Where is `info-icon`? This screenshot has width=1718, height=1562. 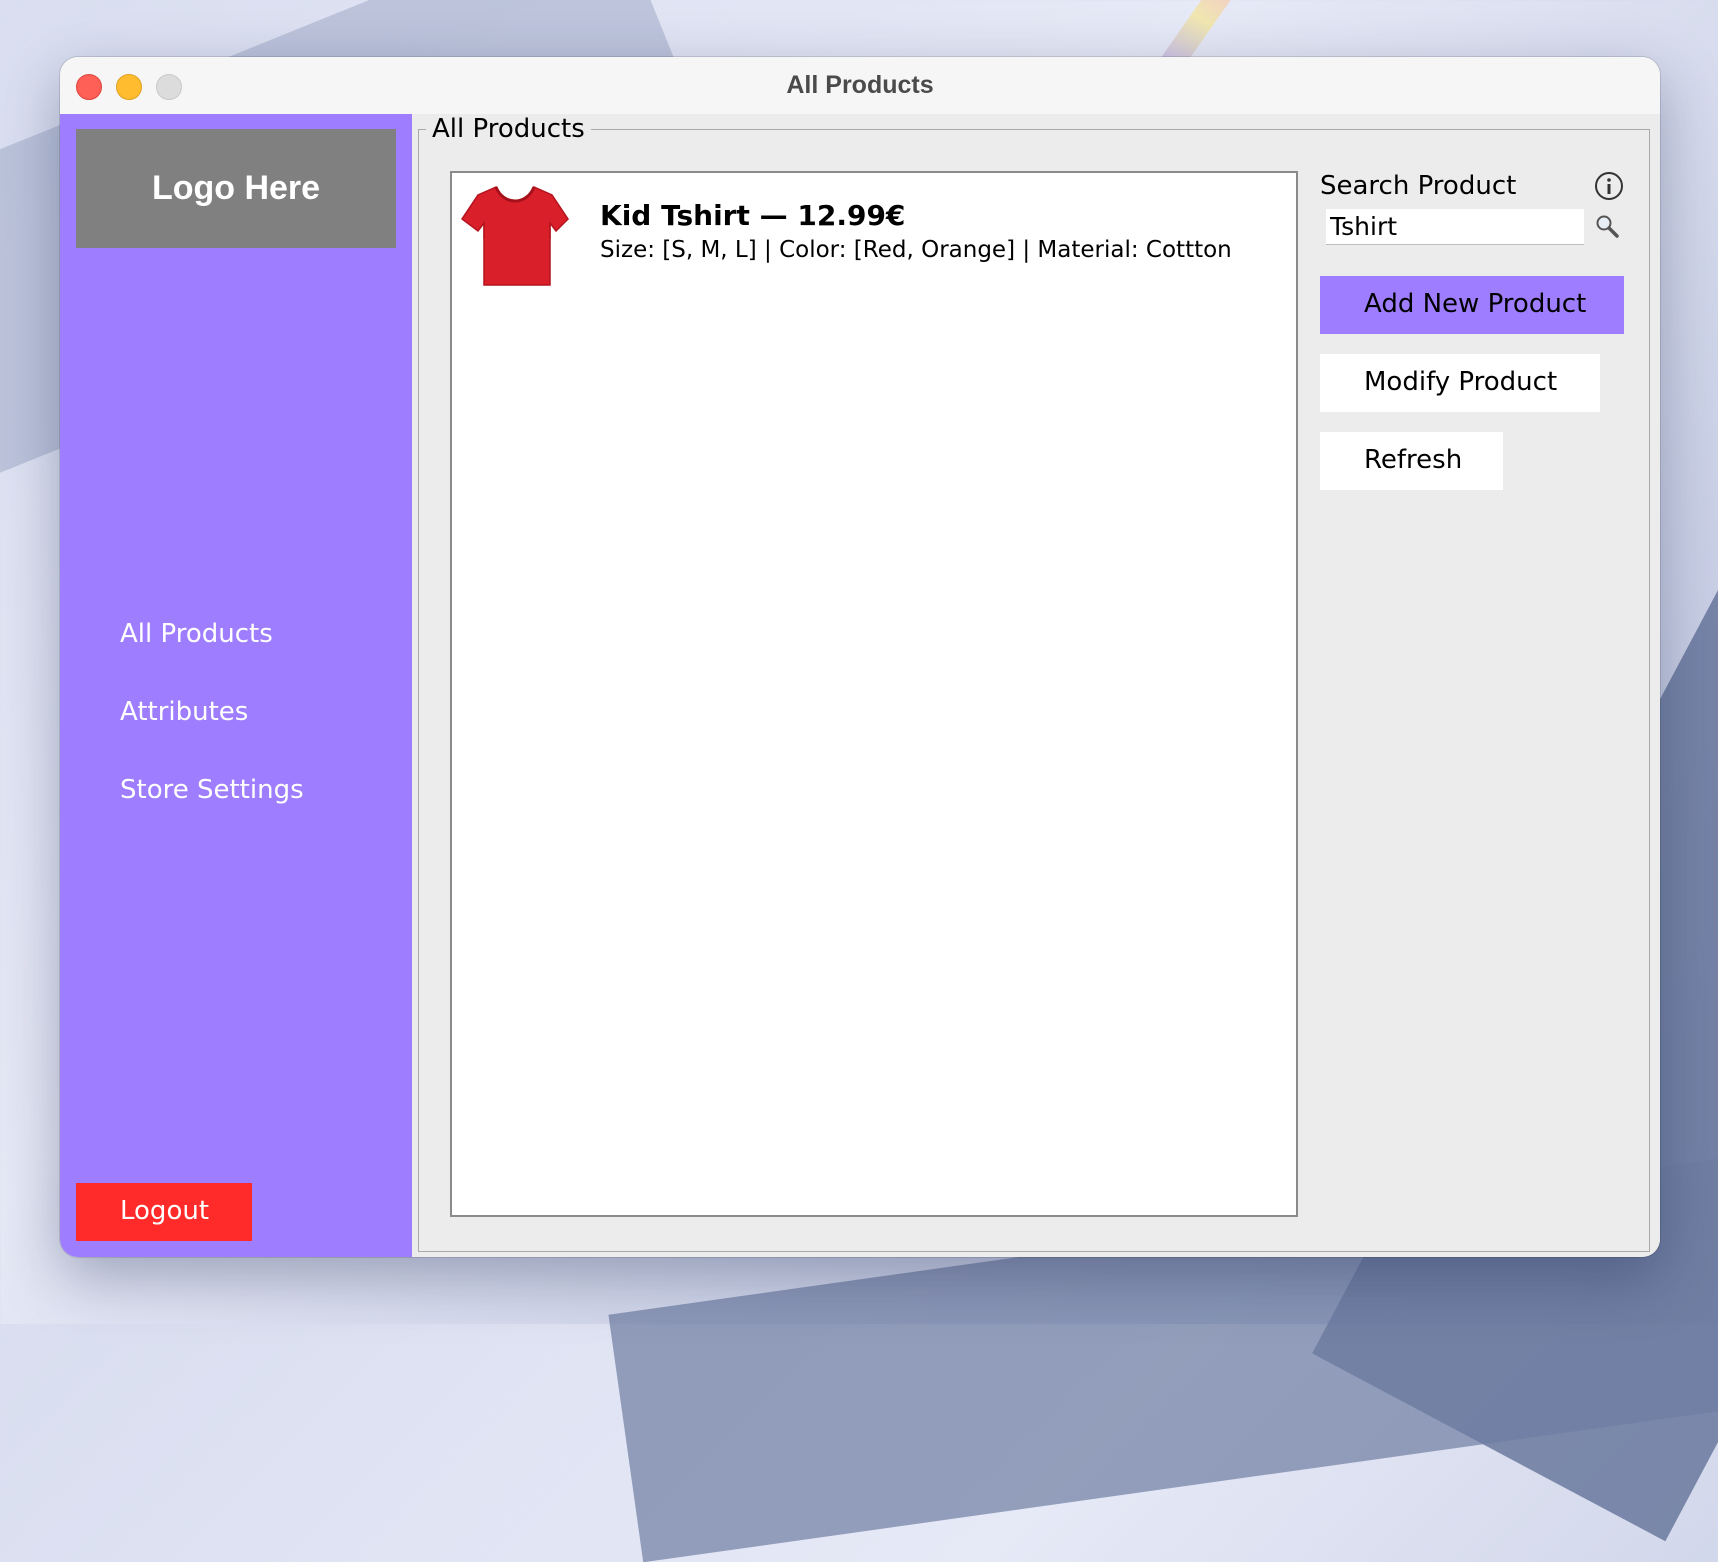
info-icon is located at coordinates (1609, 186).